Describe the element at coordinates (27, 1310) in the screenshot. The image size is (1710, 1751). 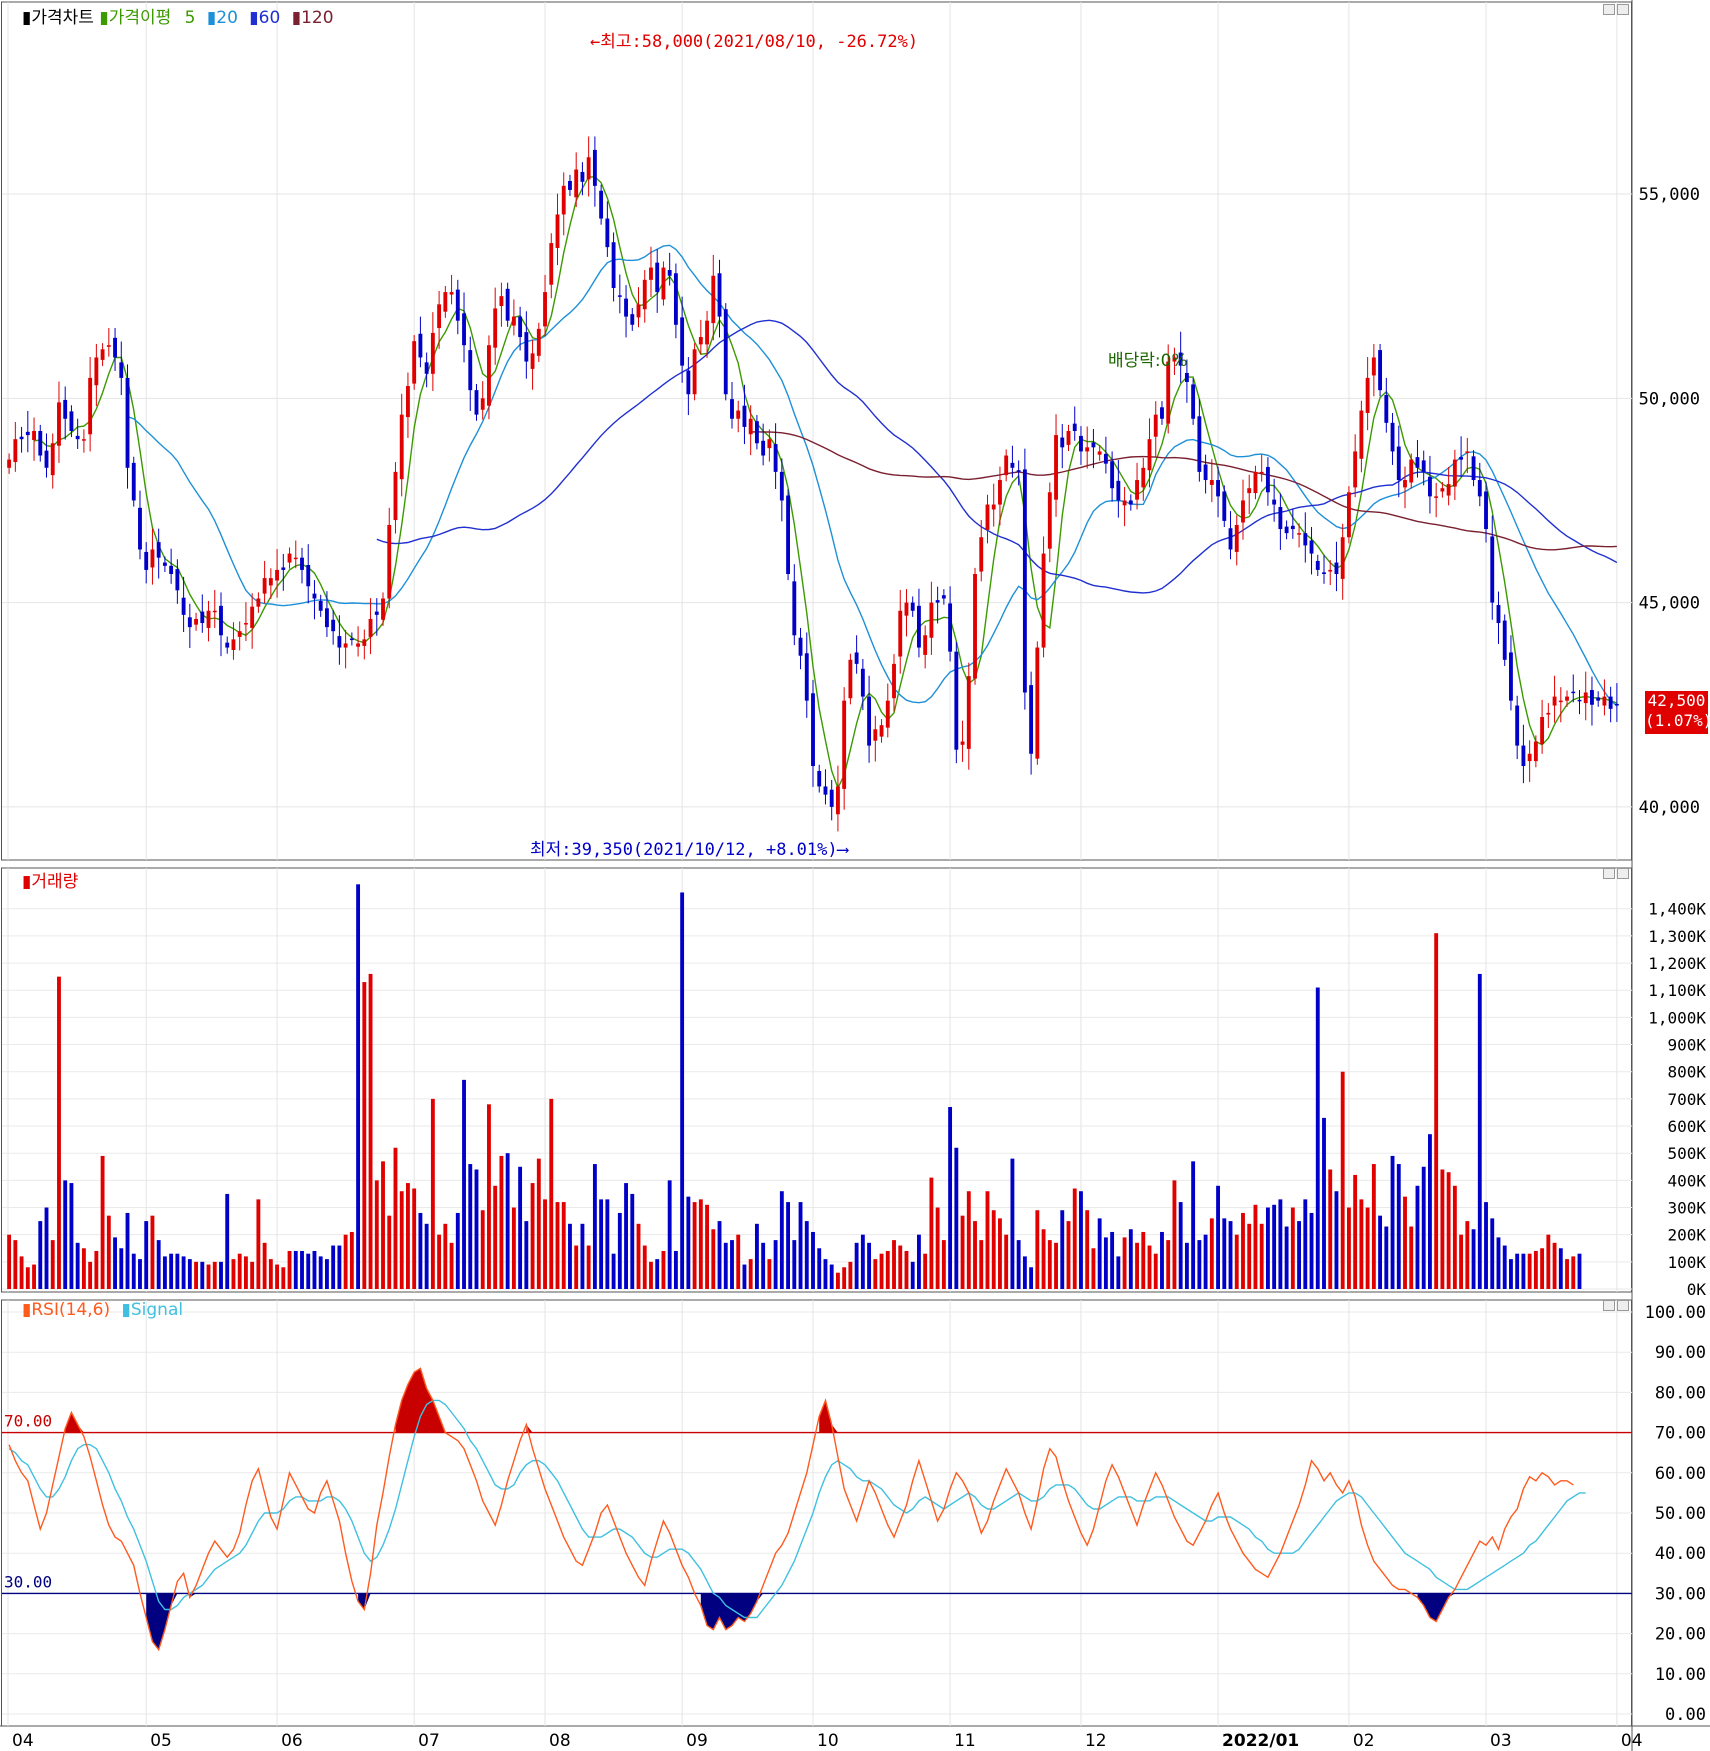
I see `rsi-legend-marker: ▮` at that location.